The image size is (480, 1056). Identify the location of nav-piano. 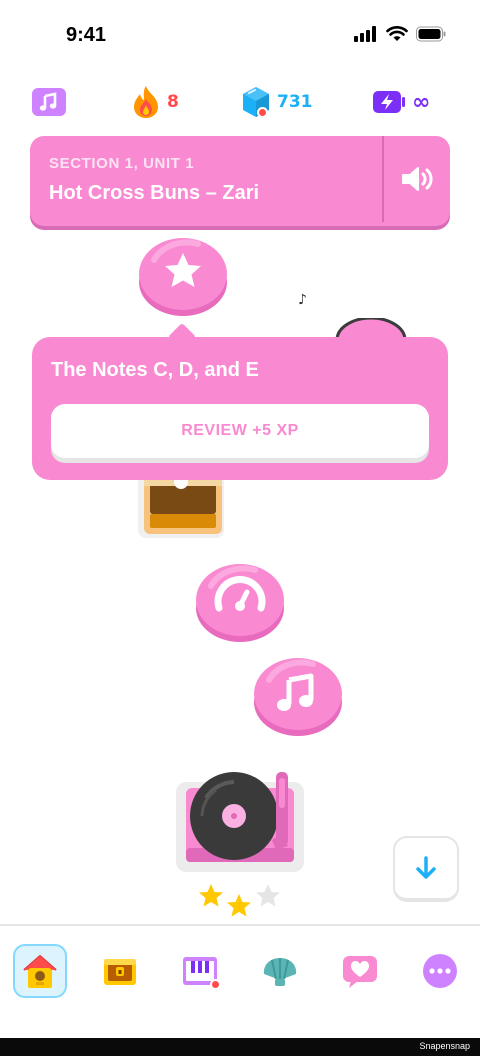
(200, 971).